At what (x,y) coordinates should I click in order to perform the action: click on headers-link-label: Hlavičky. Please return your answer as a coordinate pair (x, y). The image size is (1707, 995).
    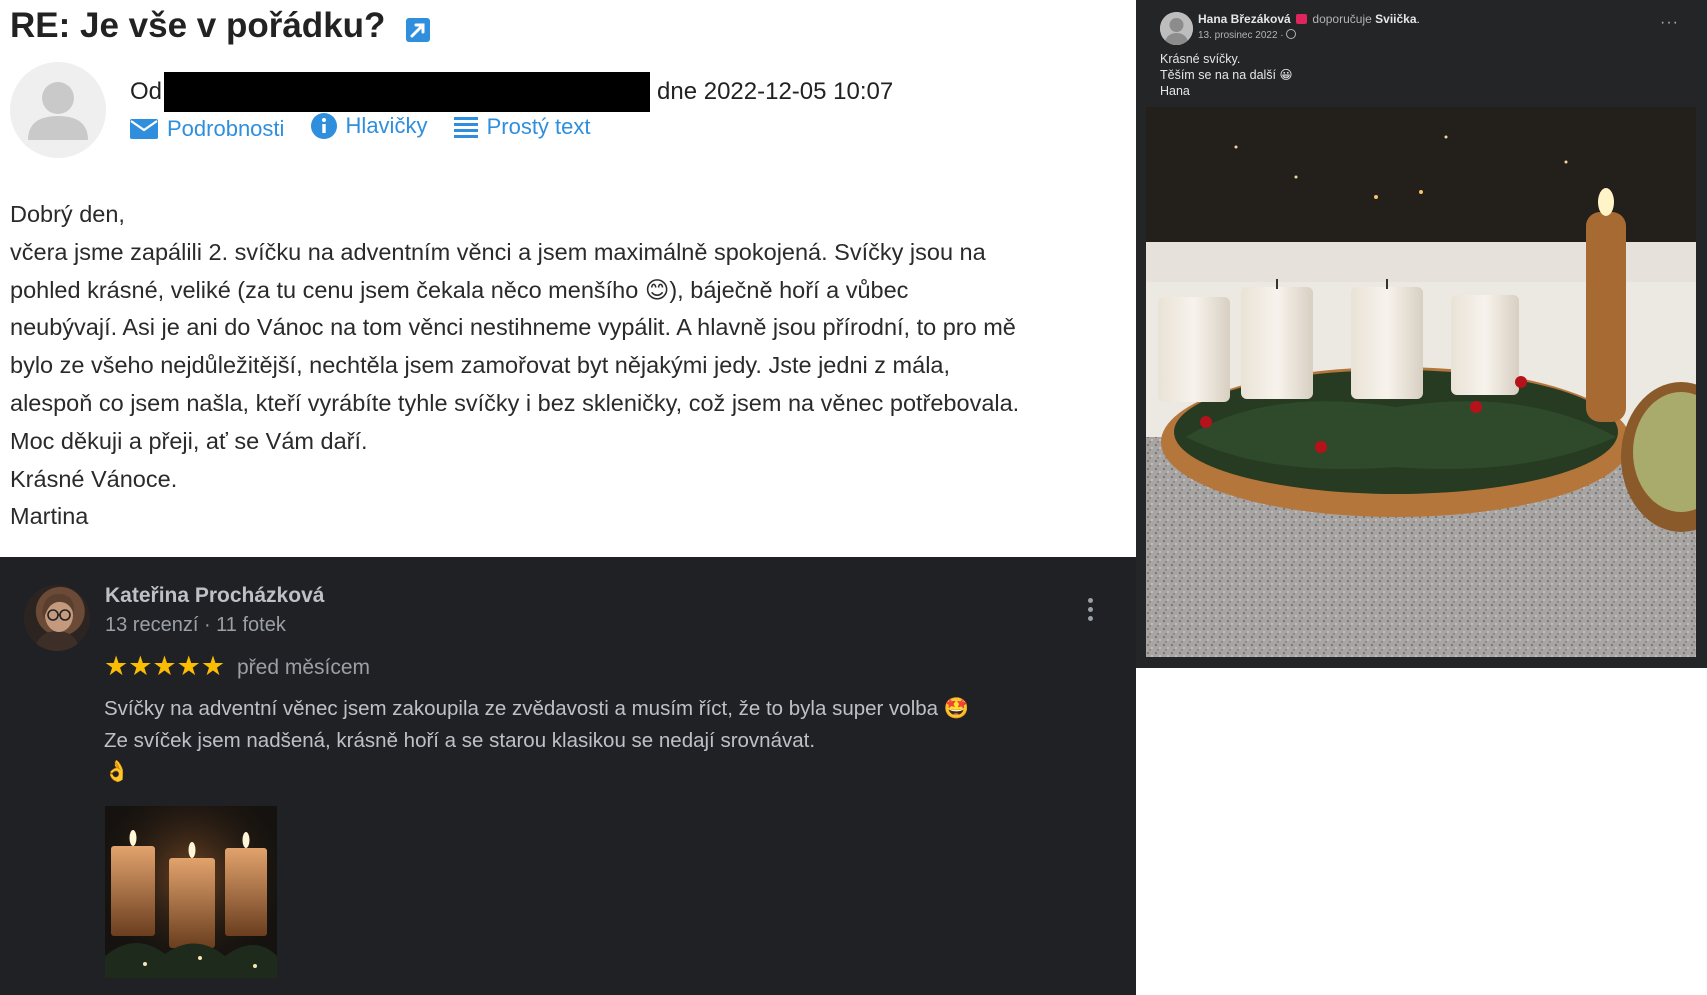
    Looking at the image, I should click on (386, 125).